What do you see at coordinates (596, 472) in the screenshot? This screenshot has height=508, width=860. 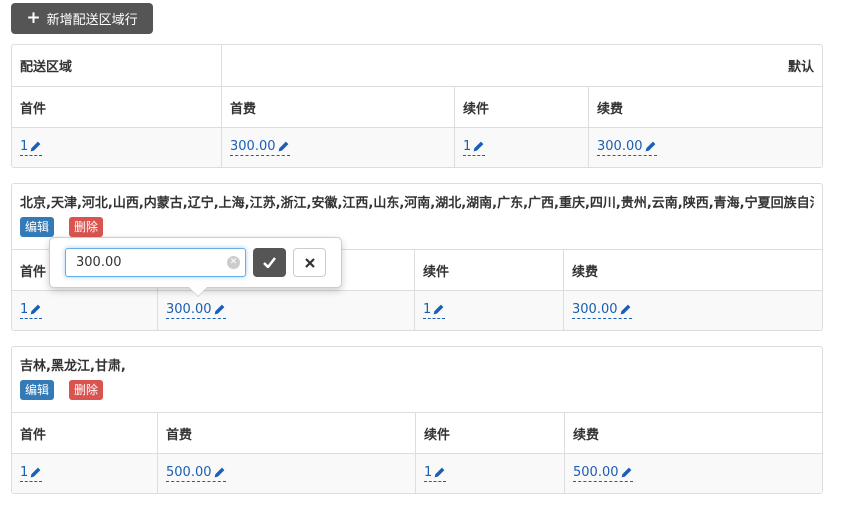 I see `extra-fee-value: 500.00` at bounding box center [596, 472].